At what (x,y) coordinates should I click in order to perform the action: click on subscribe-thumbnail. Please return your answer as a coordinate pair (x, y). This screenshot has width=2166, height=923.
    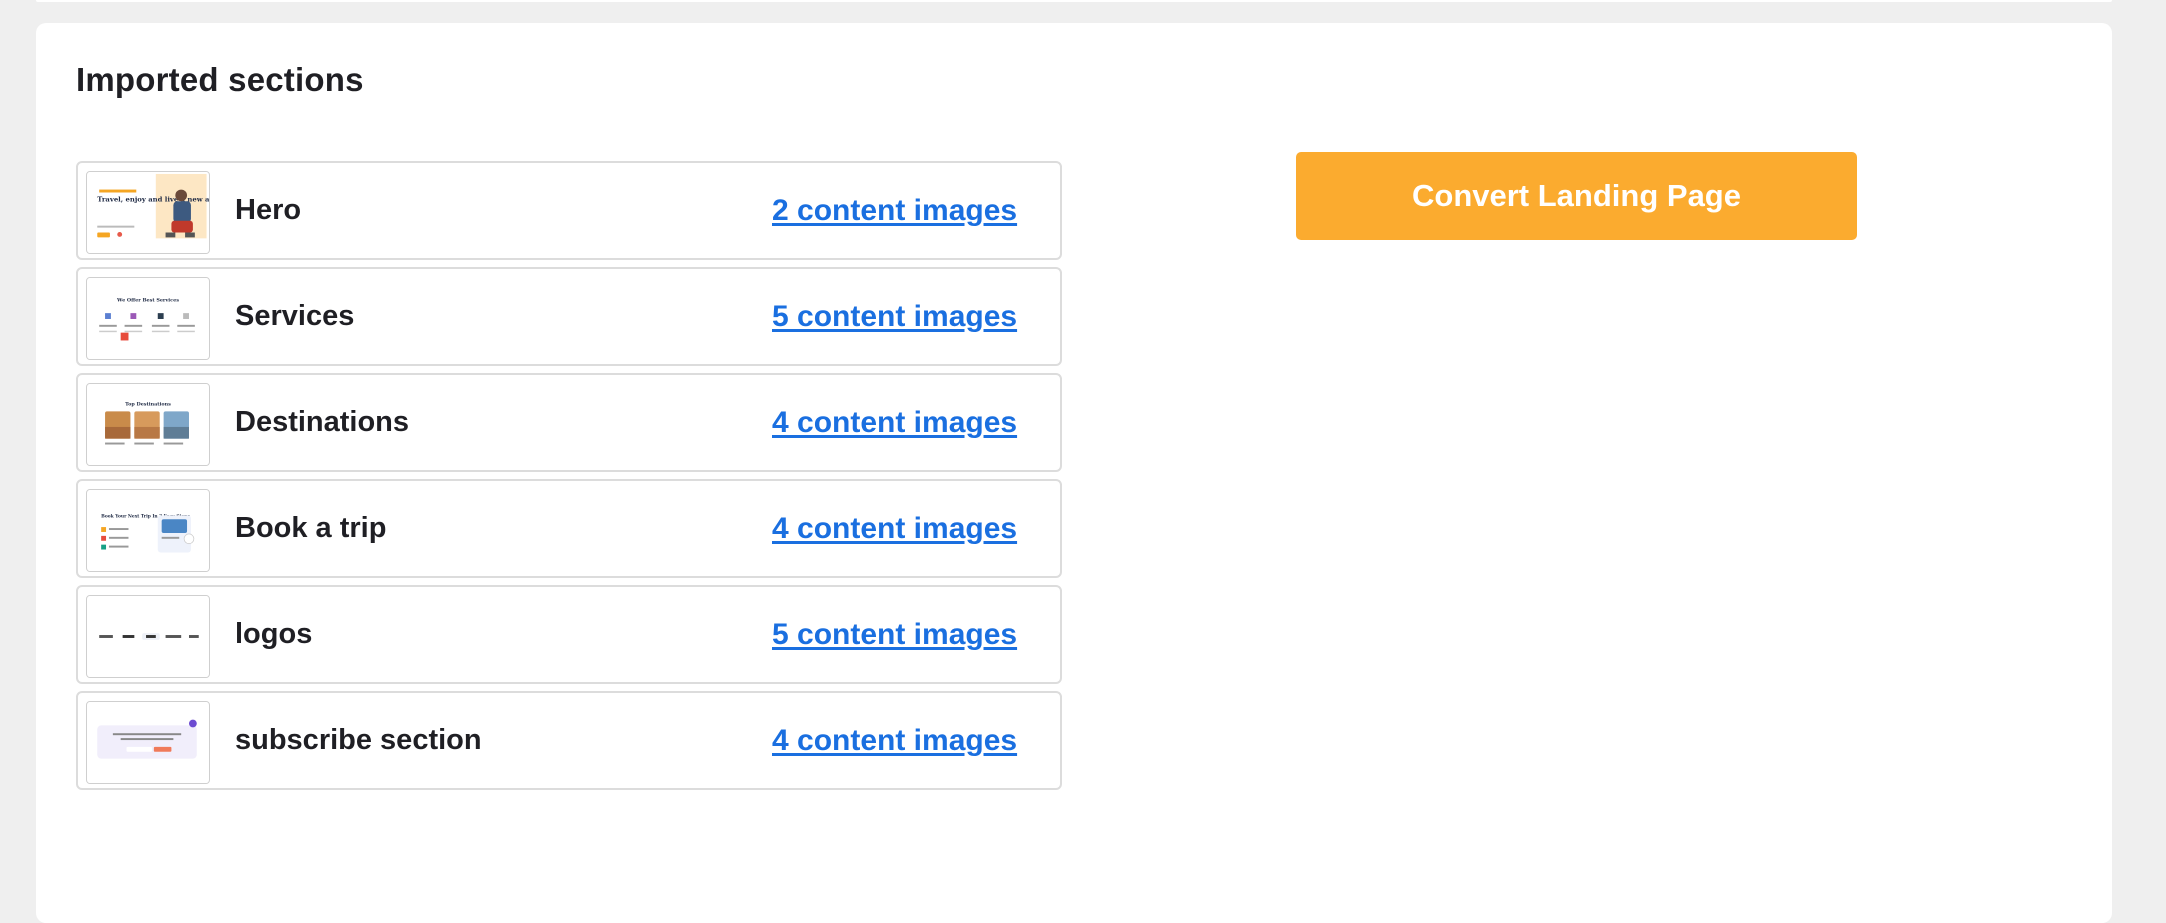
    Looking at the image, I should click on (148, 742).